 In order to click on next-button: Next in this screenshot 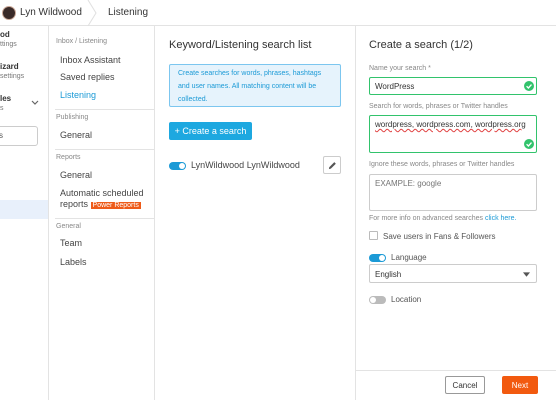, I will do `click(520, 385)`.